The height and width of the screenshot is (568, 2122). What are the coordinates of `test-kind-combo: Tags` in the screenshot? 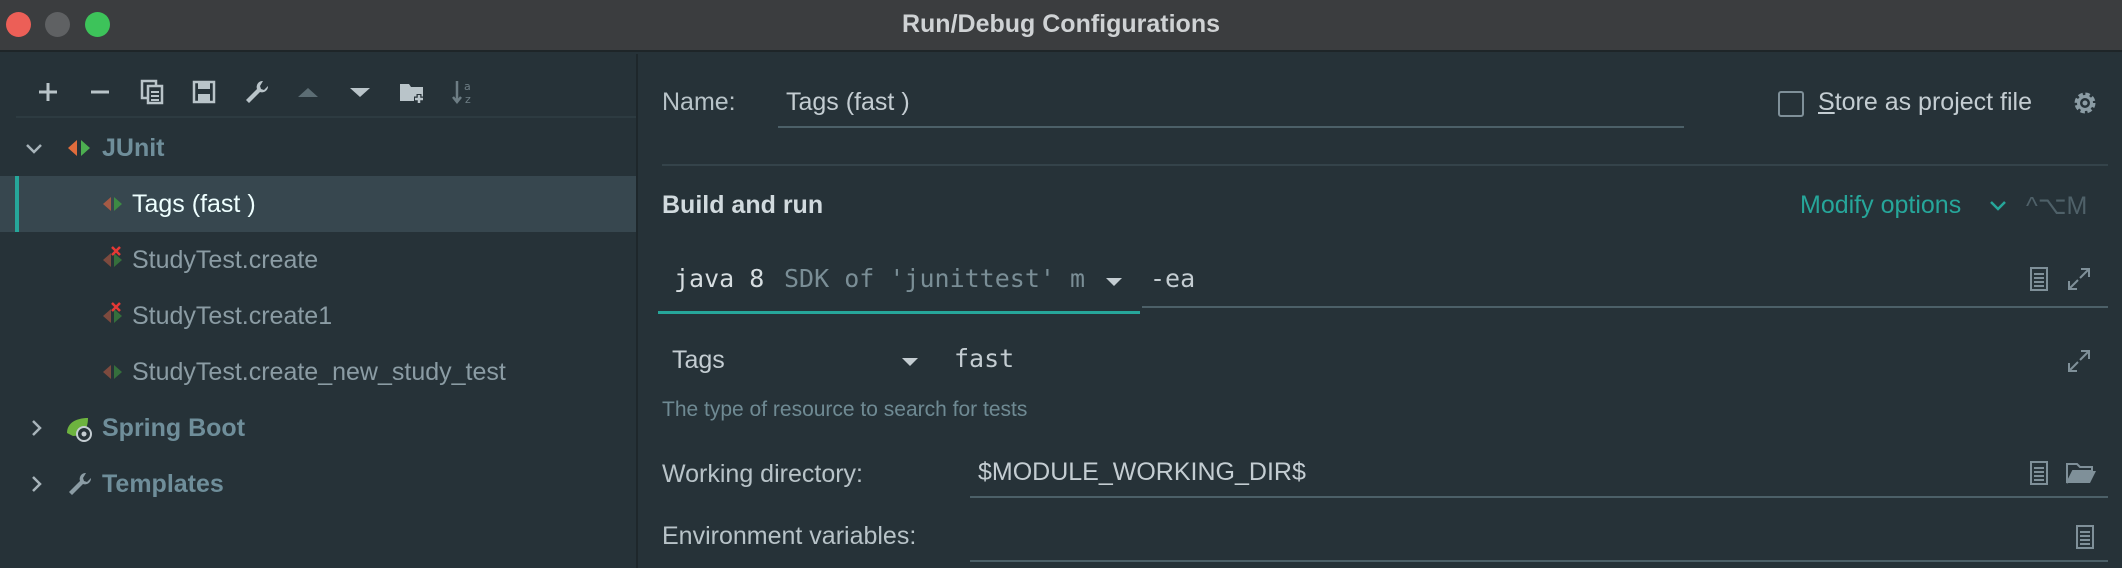 It's located at (797, 361).